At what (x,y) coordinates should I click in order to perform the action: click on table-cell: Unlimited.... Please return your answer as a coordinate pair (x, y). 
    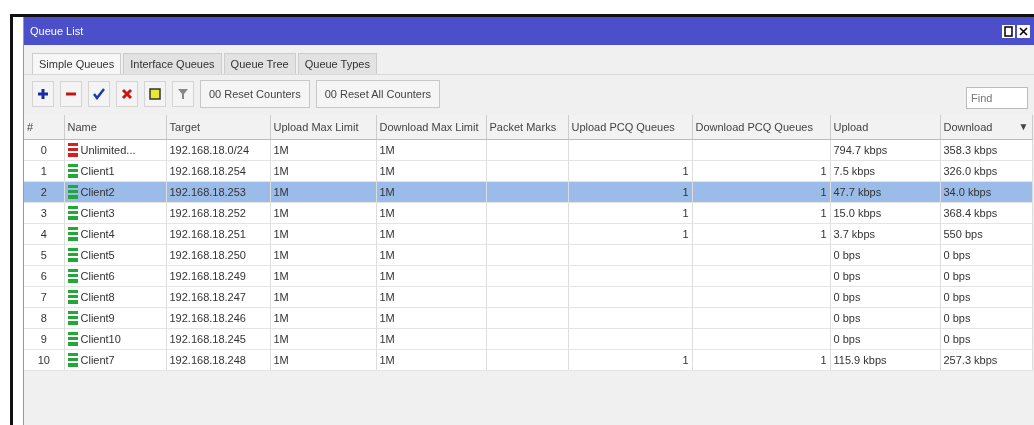
    Looking at the image, I should click on (108, 150).